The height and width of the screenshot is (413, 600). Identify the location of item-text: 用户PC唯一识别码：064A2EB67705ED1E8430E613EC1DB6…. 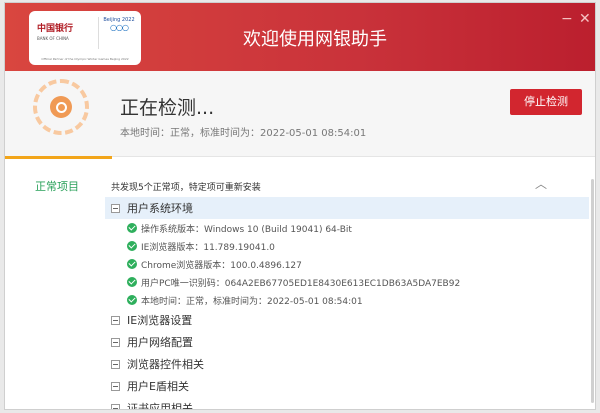
(301, 283).